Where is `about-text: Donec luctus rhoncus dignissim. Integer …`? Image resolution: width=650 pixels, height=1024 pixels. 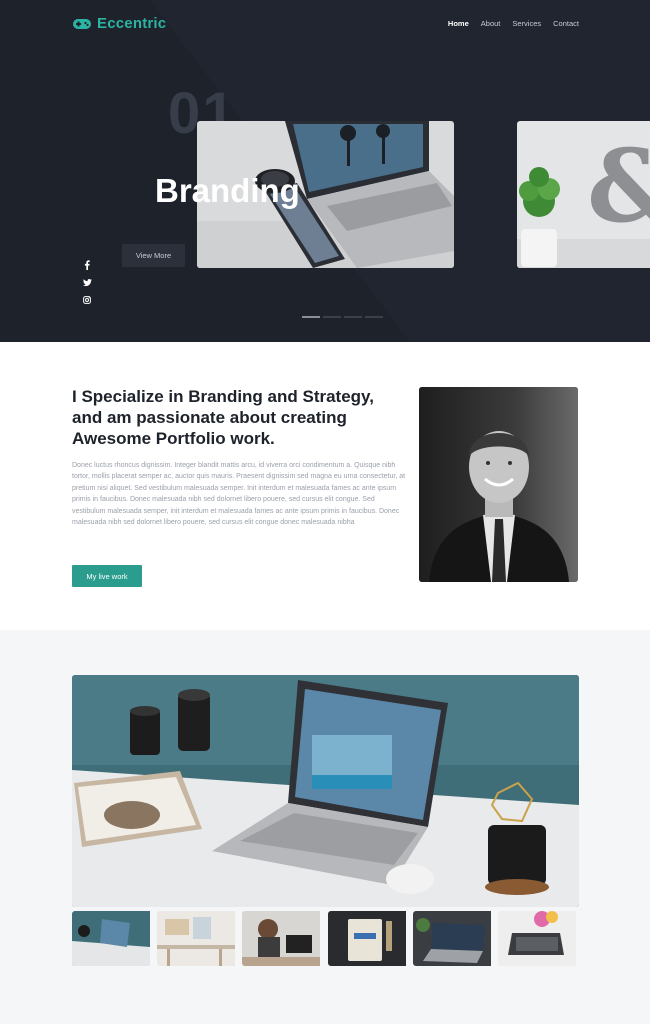 about-text: Donec luctus rhoncus dignissim. Integer … is located at coordinates (239, 494).